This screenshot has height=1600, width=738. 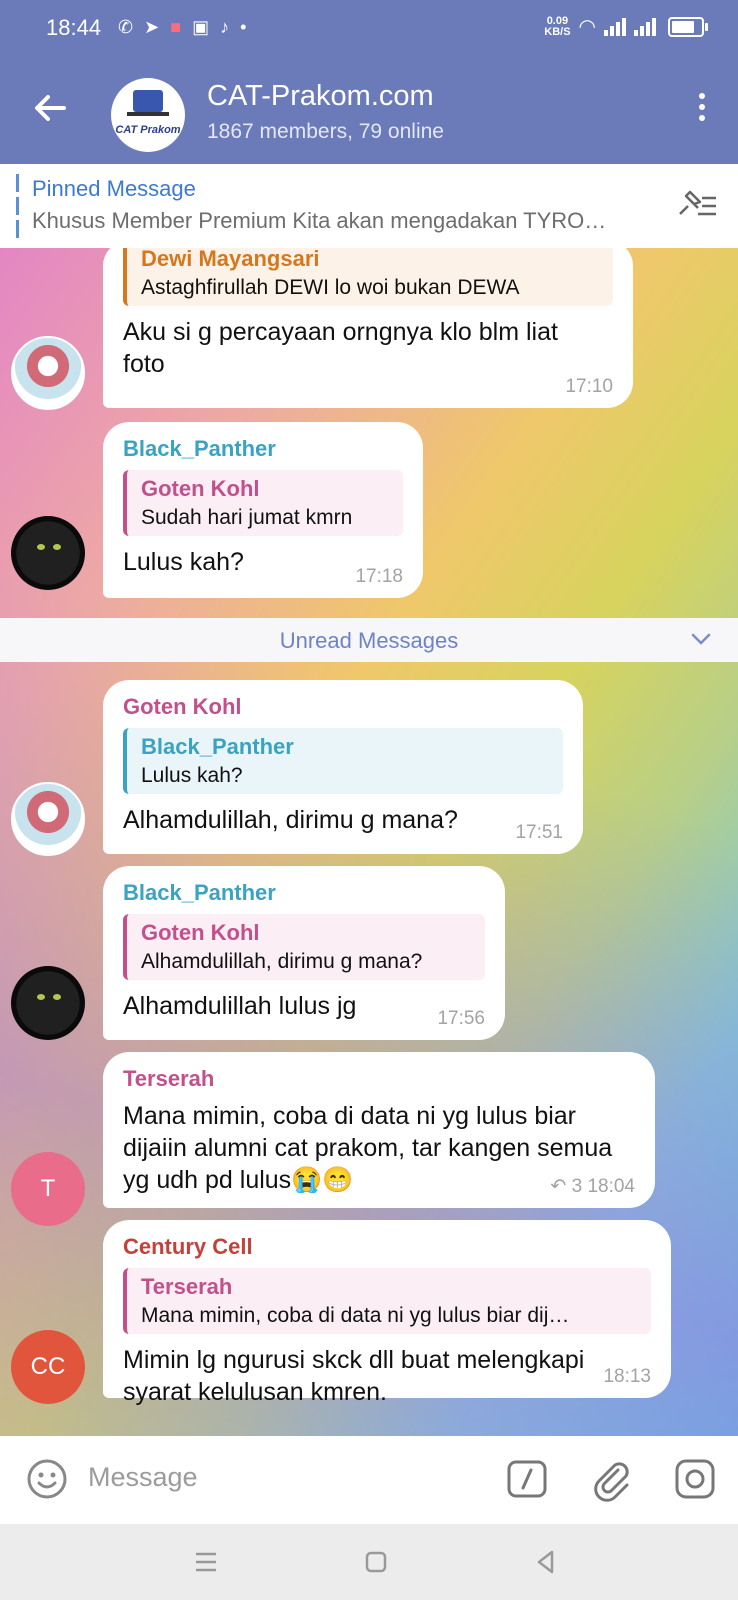 I want to click on pinned-title: Pinned Message, so click(x=114, y=188).